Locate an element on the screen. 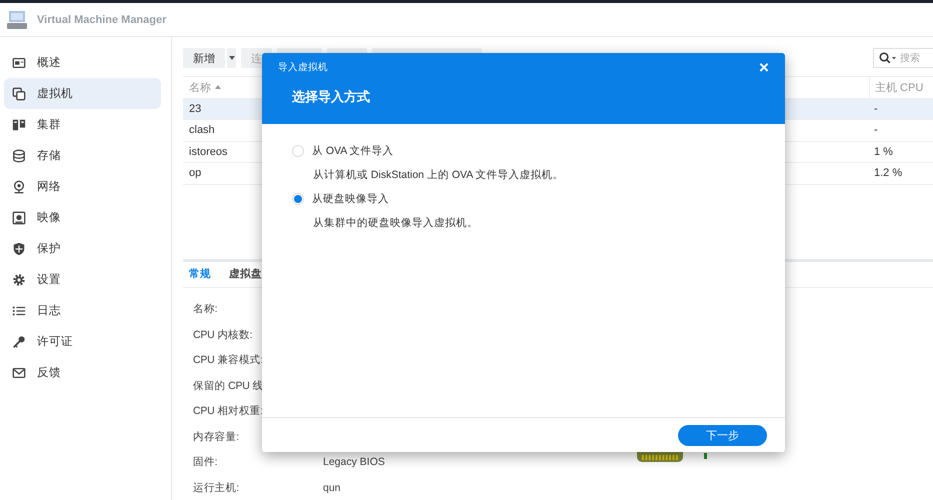  detail-tab: 常规 is located at coordinates (200, 274).